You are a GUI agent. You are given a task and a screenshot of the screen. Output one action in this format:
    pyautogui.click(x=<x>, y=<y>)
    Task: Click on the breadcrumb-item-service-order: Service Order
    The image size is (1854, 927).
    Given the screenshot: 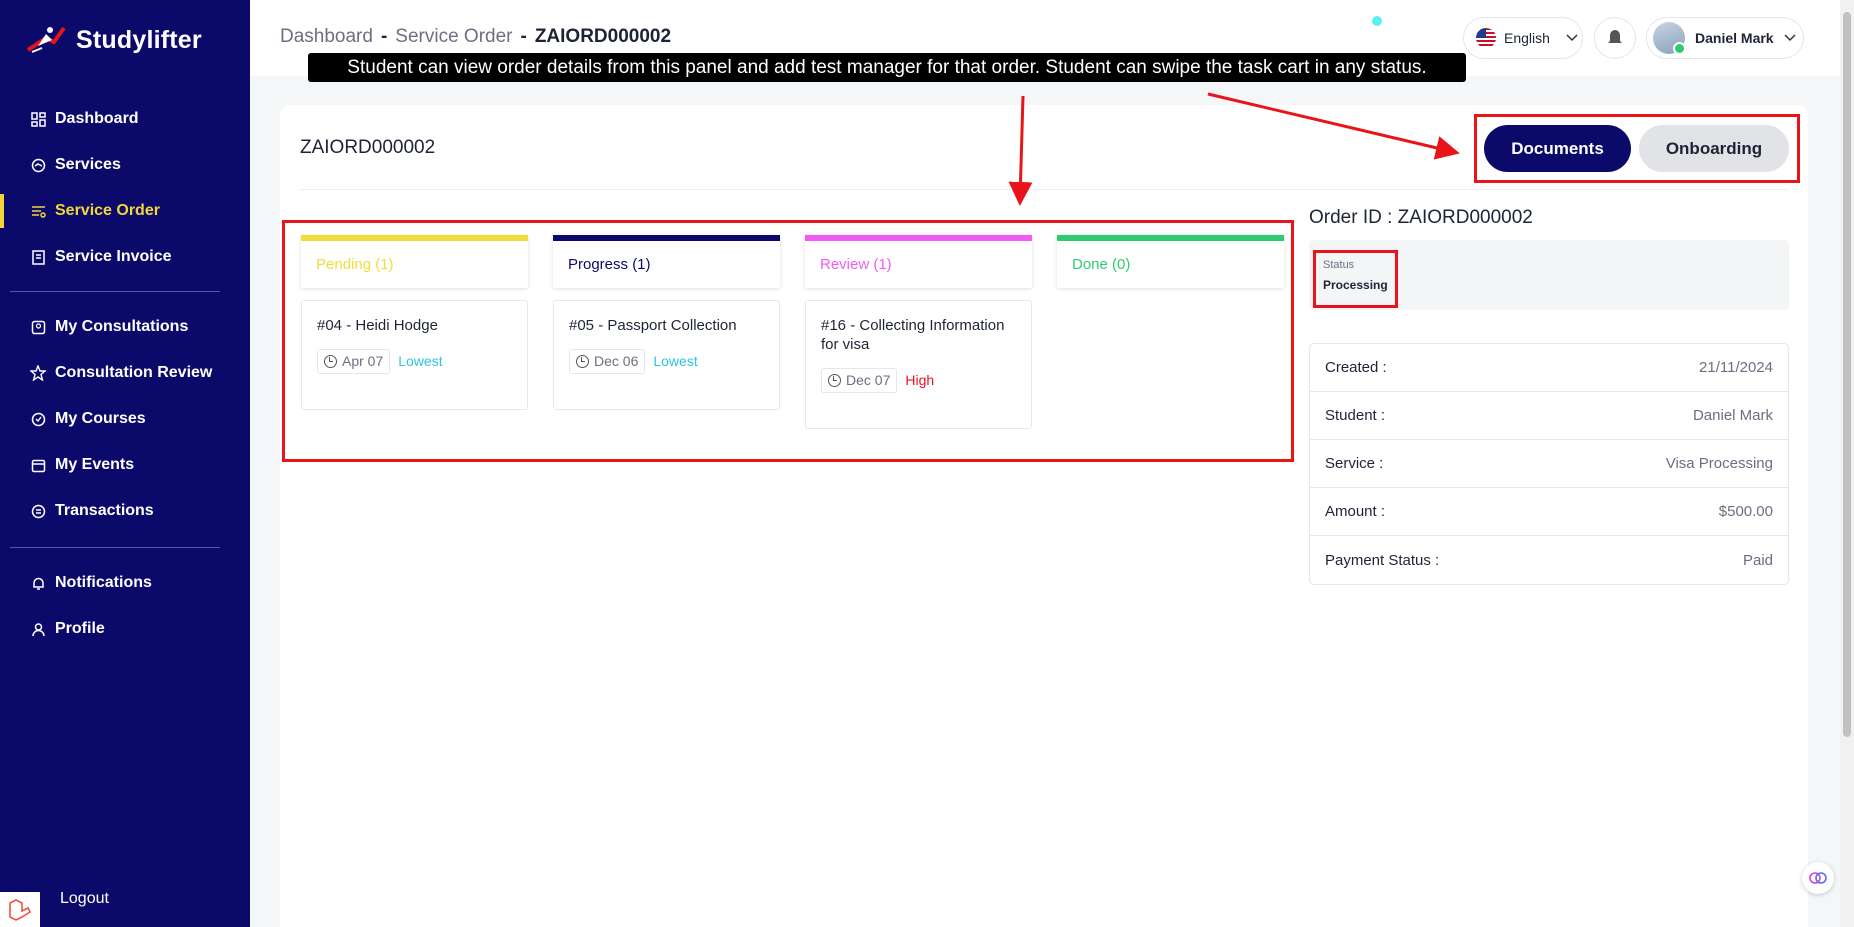 What is the action you would take?
    pyautogui.click(x=453, y=37)
    